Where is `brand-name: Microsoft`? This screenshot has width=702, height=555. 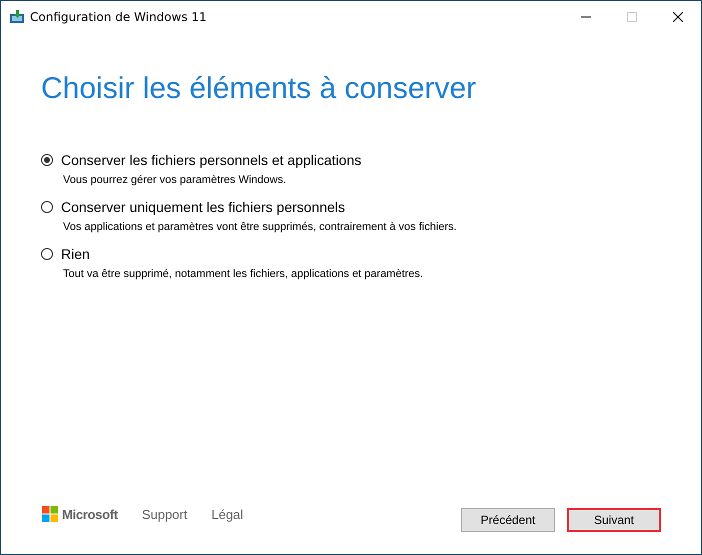 brand-name: Microsoft is located at coordinates (90, 514).